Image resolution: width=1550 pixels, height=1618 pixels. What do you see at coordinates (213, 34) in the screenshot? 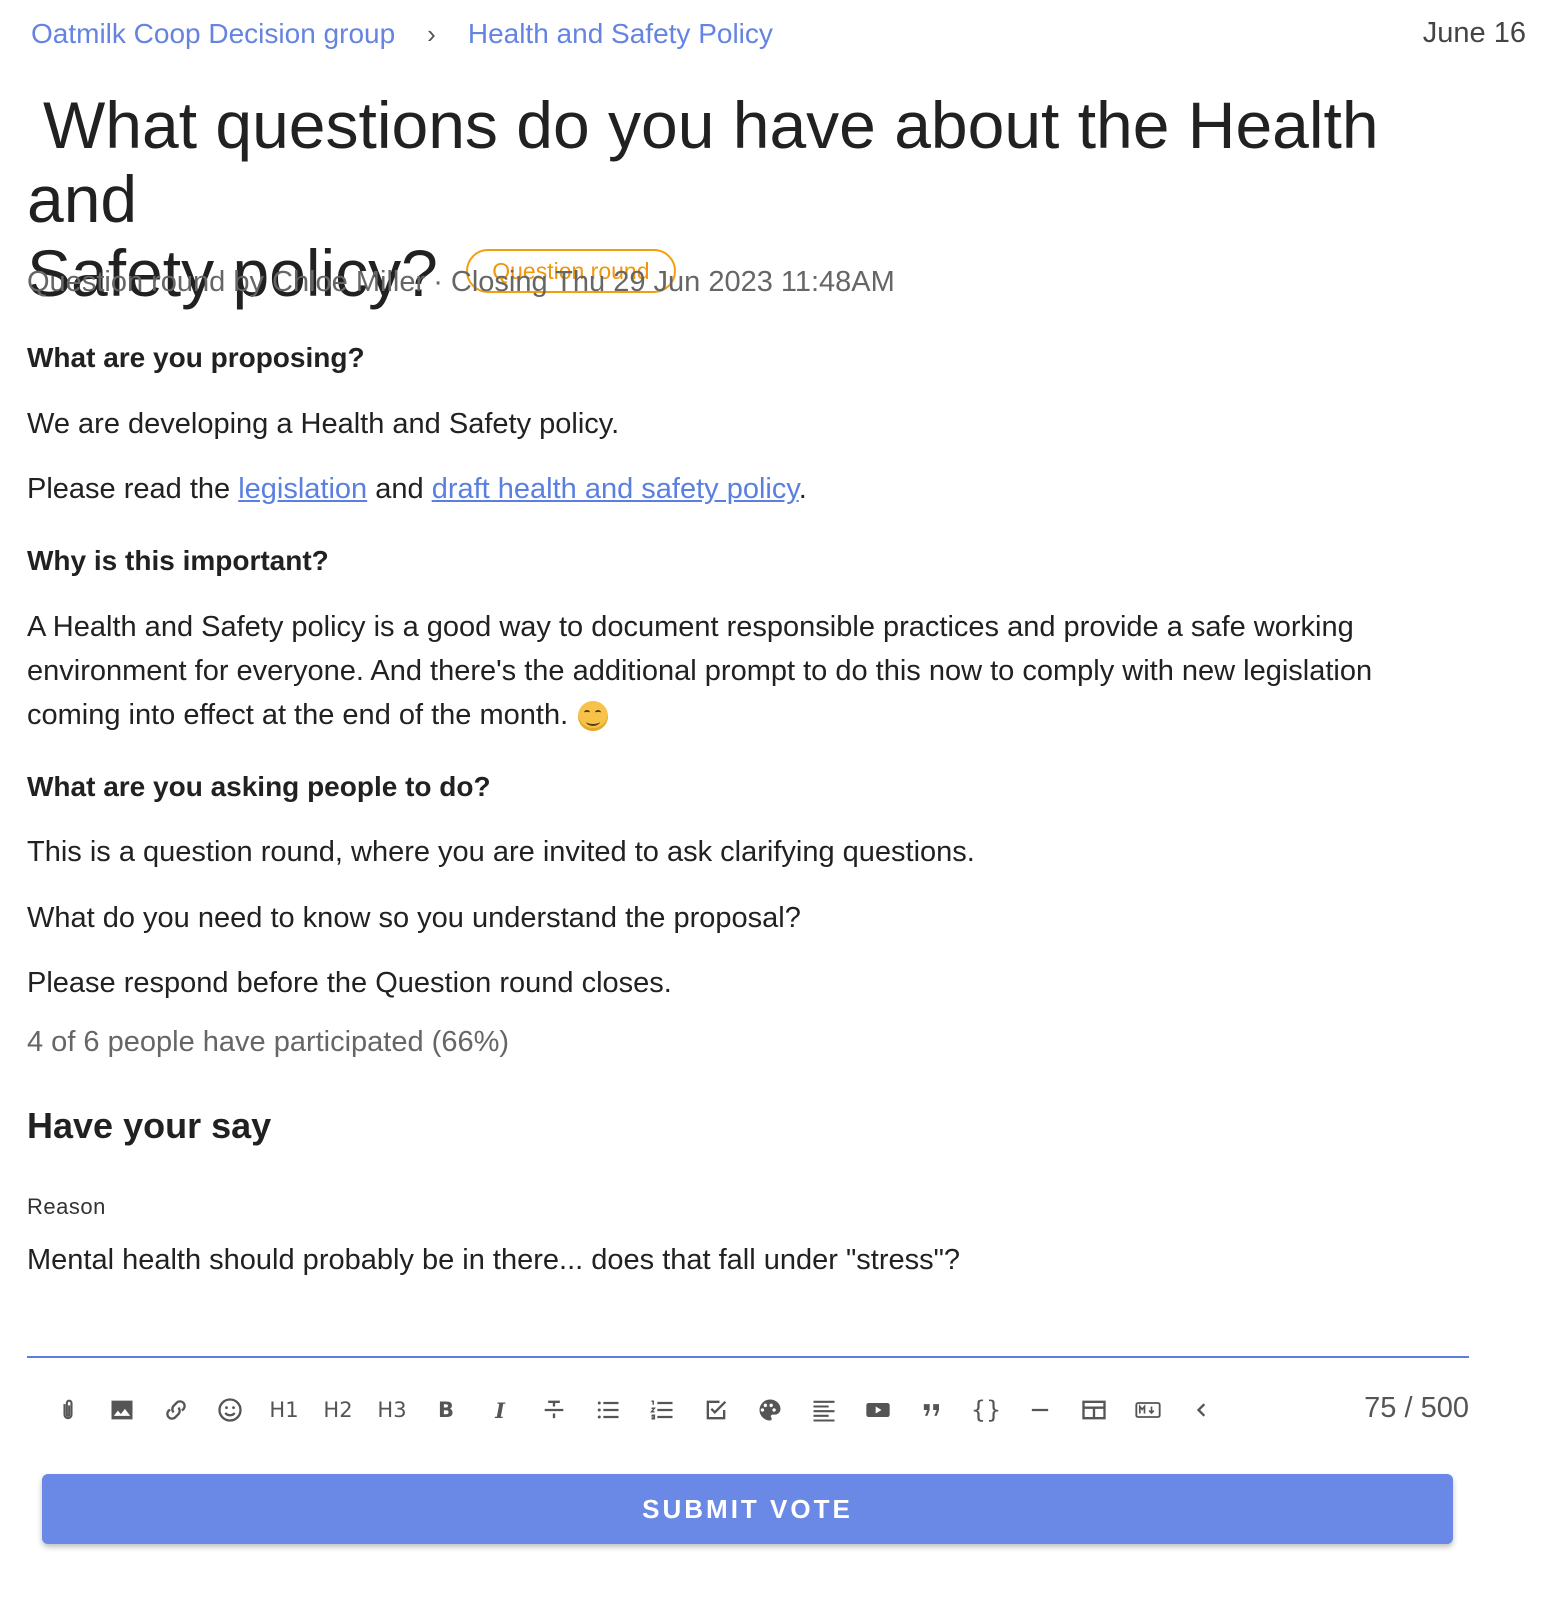
I see `breadcrumb-group-link: Oatmilk Coop Decision group` at bounding box center [213, 34].